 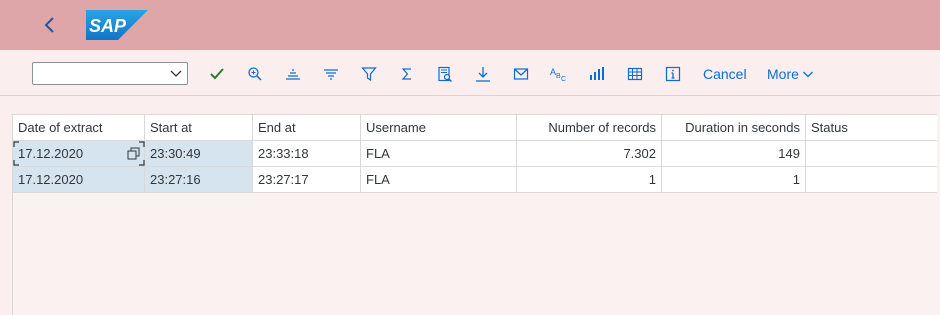 What do you see at coordinates (470, 73) in the screenshot?
I see `application-toolbar: ABC Cancel More` at bounding box center [470, 73].